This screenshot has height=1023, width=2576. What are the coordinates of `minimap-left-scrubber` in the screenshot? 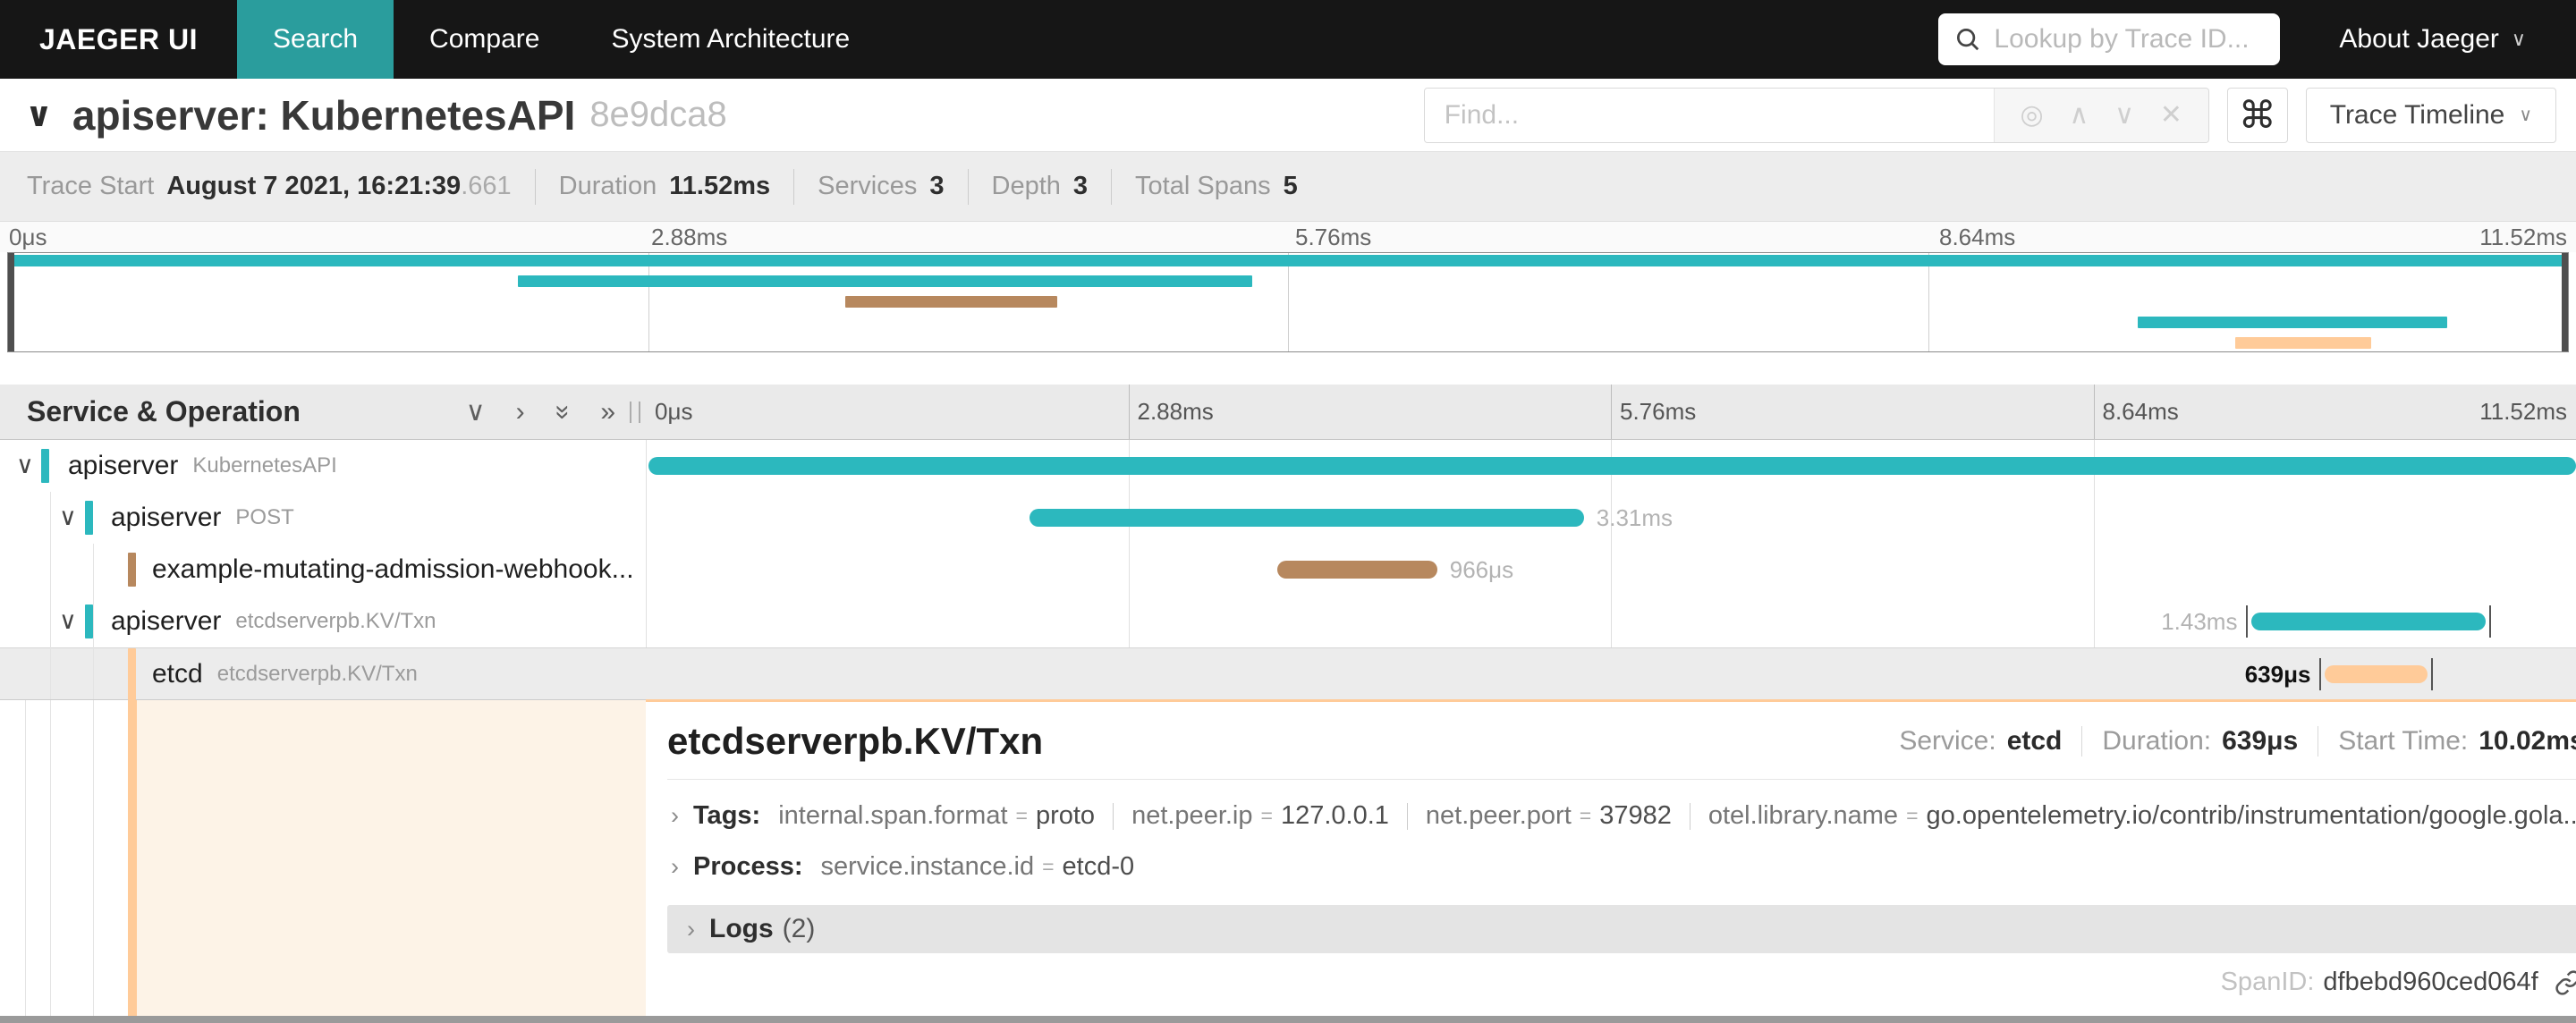 It's located at (11, 302).